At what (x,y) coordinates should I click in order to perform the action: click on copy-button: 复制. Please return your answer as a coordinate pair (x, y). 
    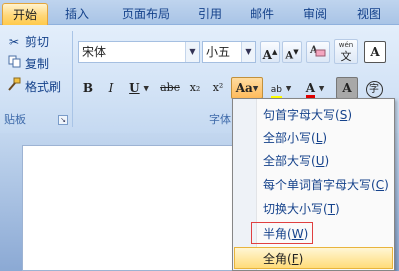
    Looking at the image, I should click on (27, 64).